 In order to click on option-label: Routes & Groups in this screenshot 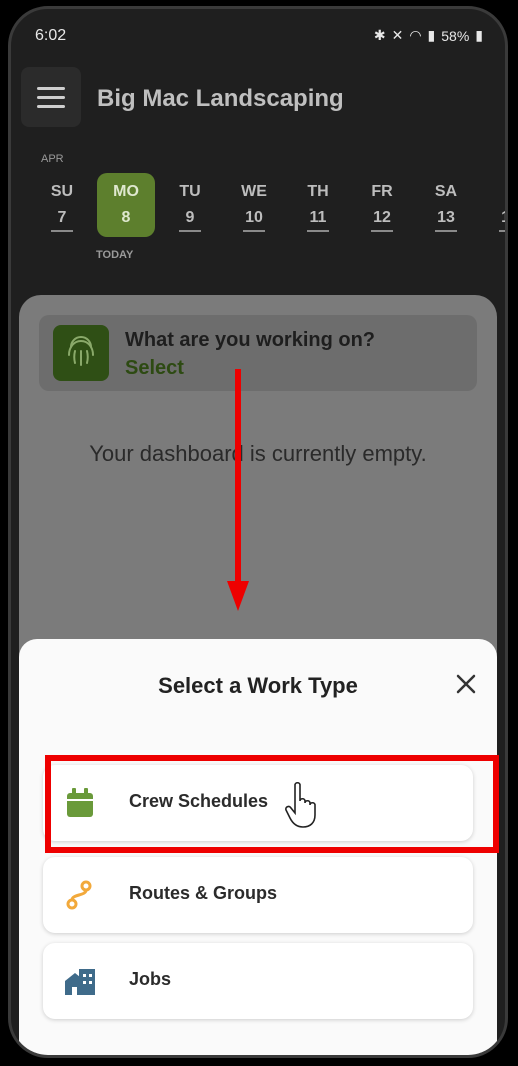, I will do `click(203, 893)`.